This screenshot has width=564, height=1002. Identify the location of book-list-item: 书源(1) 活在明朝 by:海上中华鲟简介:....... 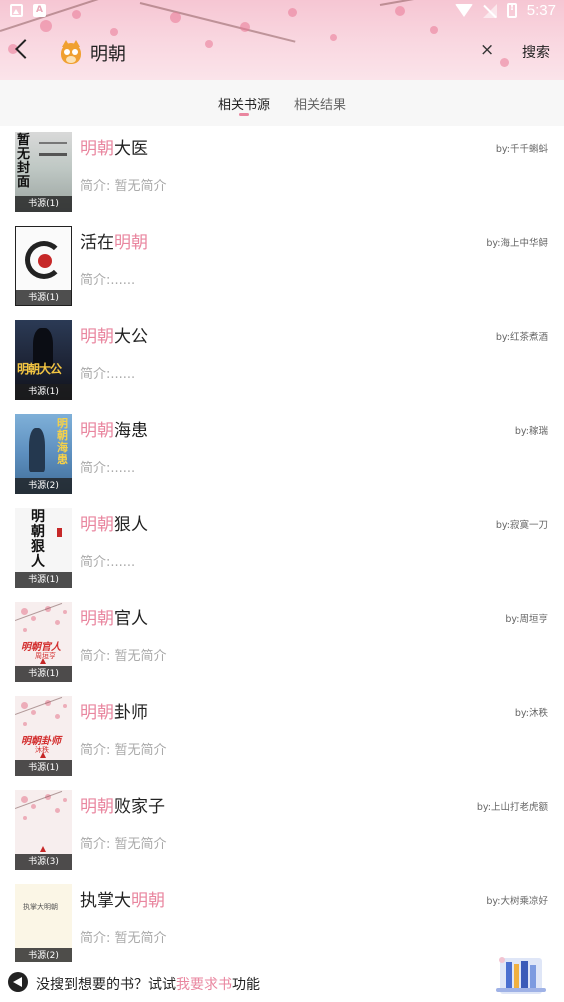
(282, 267).